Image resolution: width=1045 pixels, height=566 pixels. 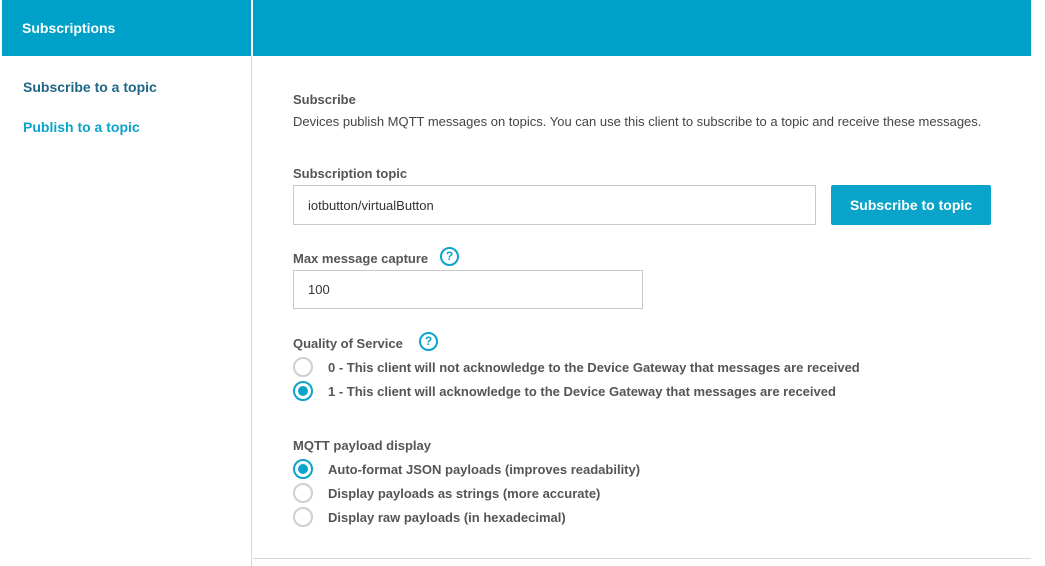 I want to click on payload-option-hex: Display raw payloads (in hexadecimal), so click(x=429, y=517).